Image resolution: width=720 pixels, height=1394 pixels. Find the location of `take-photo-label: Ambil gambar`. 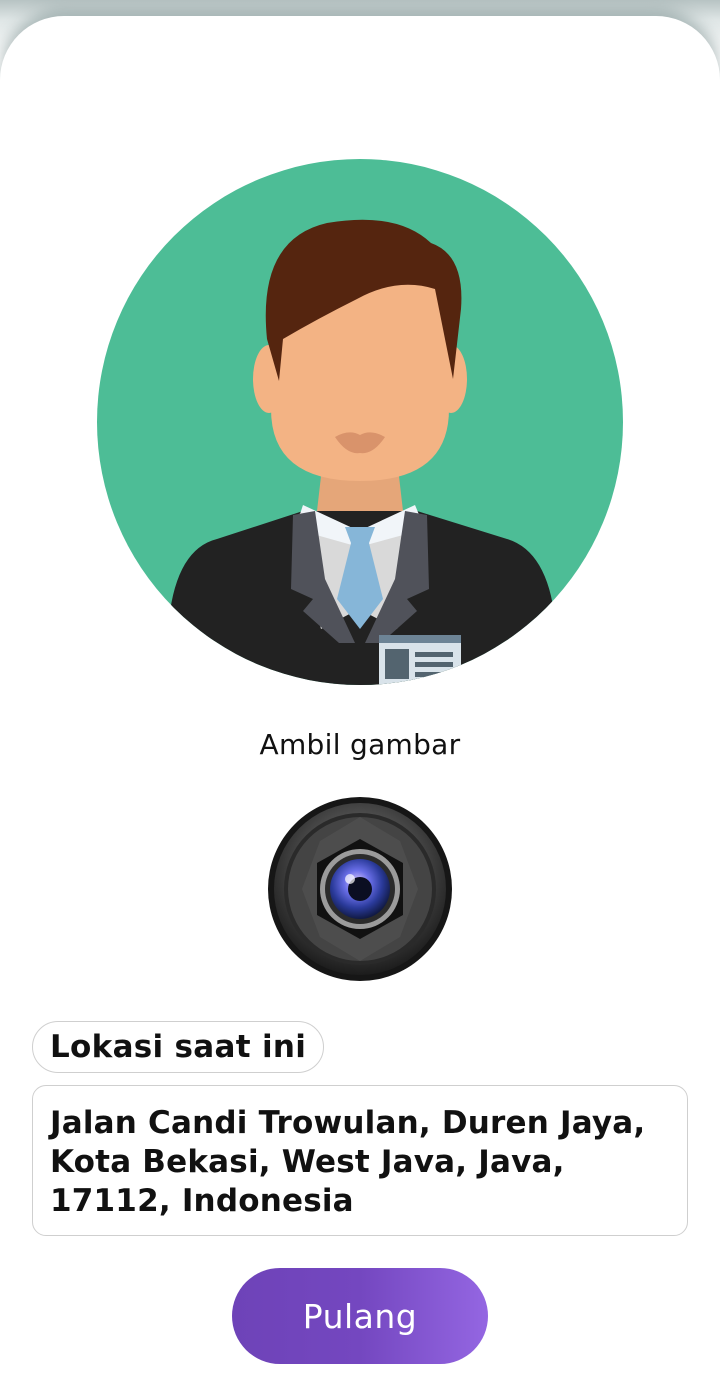

take-photo-label: Ambil gambar is located at coordinates (360, 744).